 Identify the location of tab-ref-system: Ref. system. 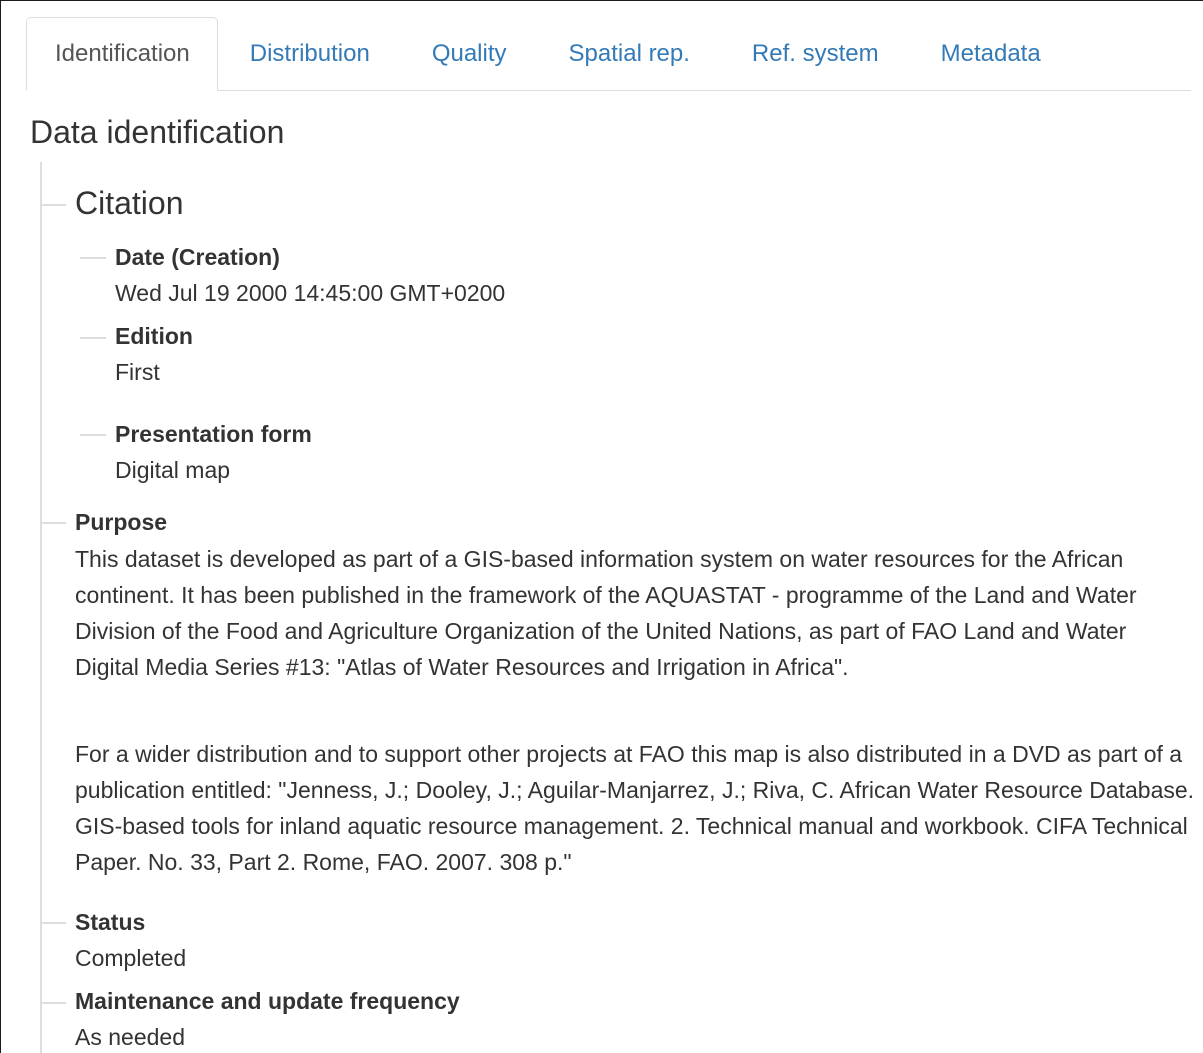
(815, 53).